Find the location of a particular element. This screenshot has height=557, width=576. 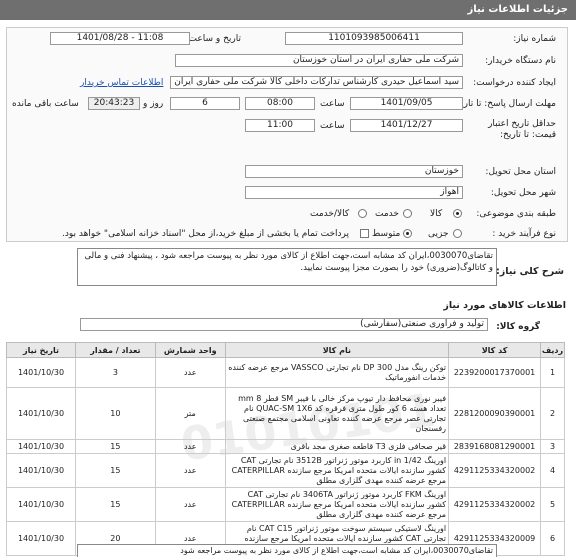

row-number: 1 is located at coordinates (552, 372).